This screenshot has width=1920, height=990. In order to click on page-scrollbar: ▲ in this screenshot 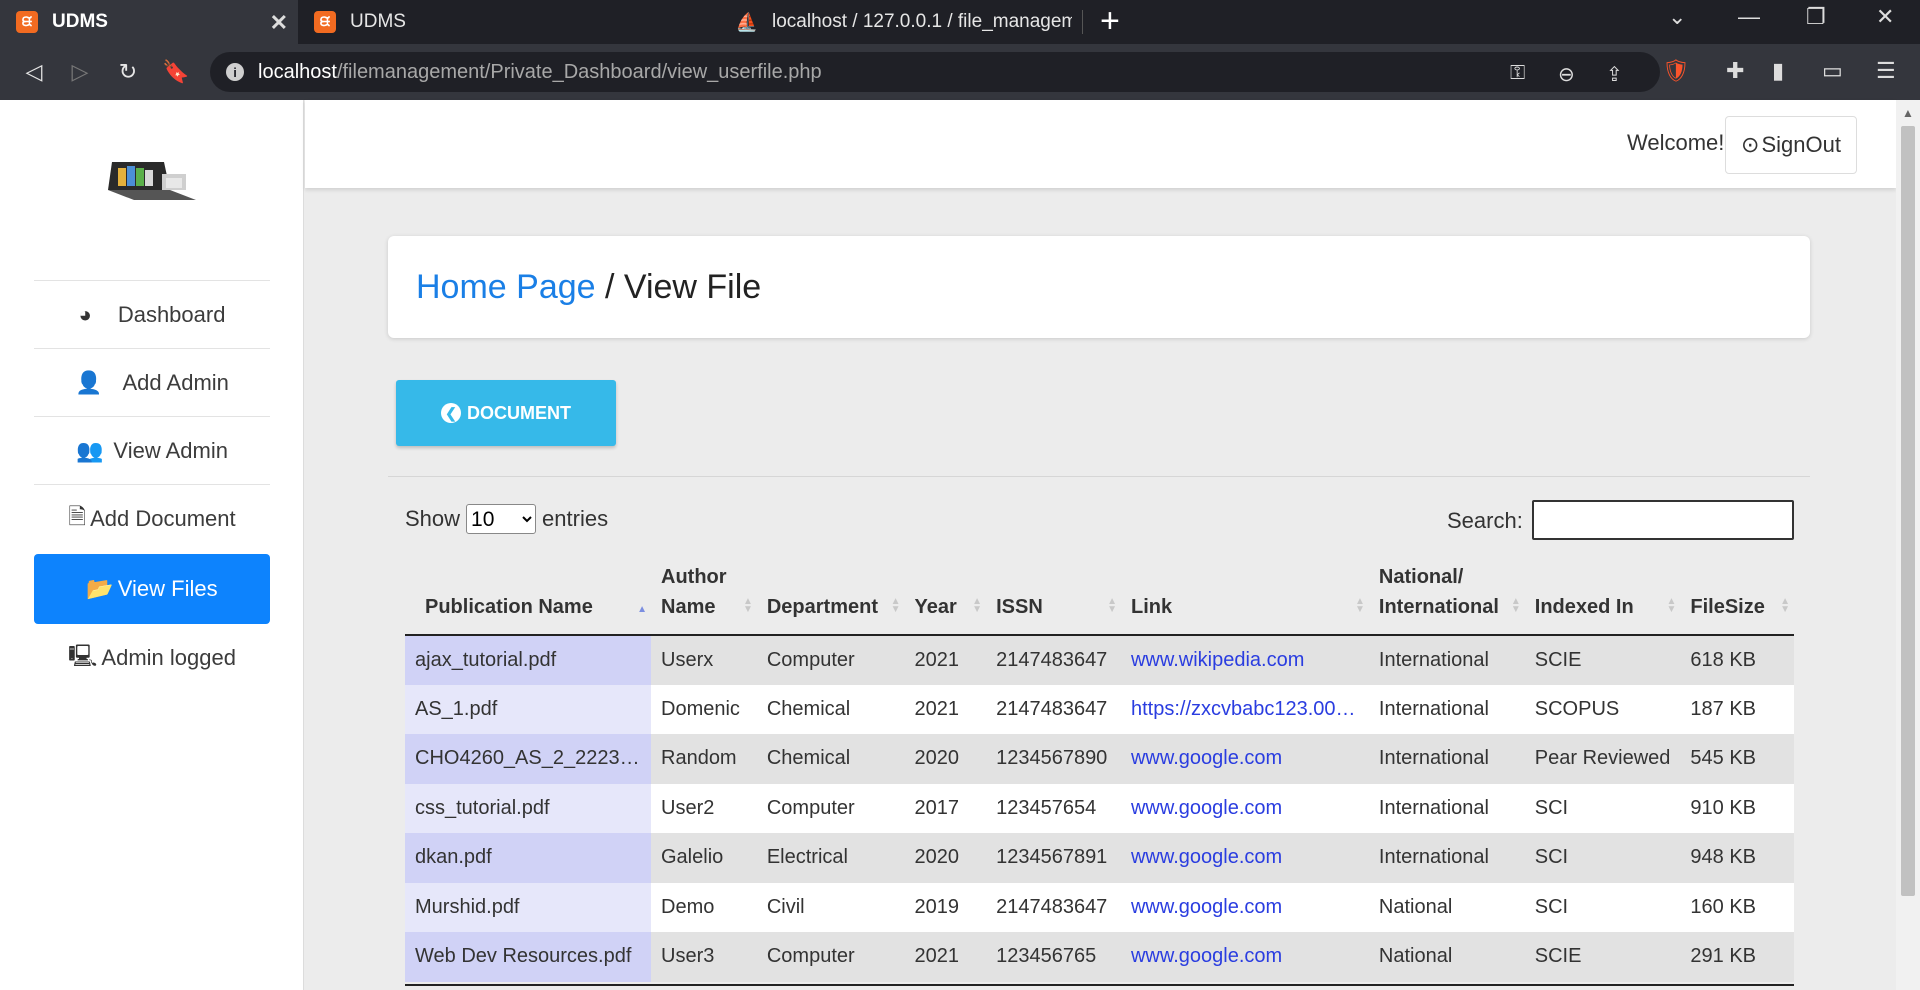, I will do `click(1908, 545)`.